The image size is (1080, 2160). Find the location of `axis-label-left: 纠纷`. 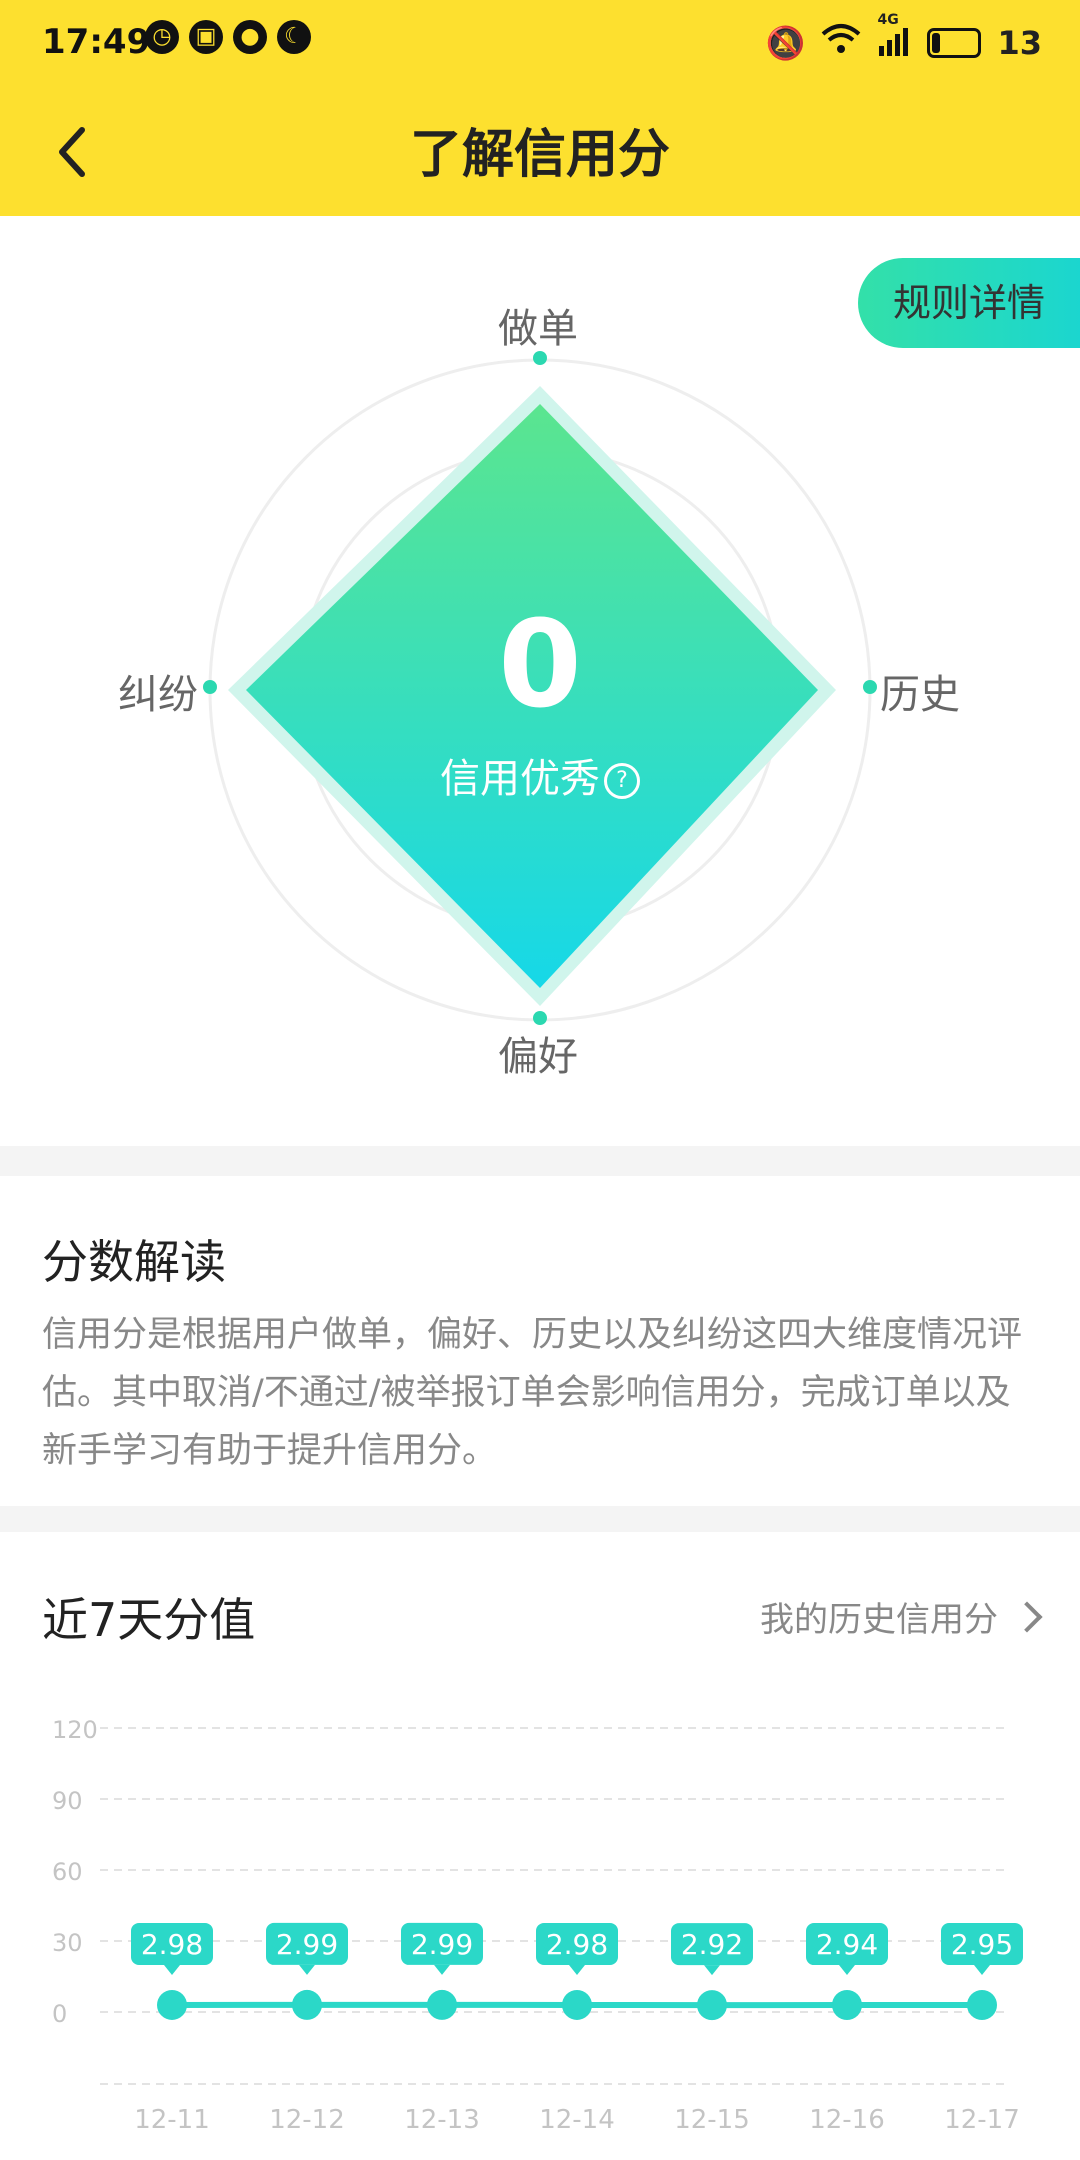

axis-label-left: 纠纷 is located at coordinates (158, 695).